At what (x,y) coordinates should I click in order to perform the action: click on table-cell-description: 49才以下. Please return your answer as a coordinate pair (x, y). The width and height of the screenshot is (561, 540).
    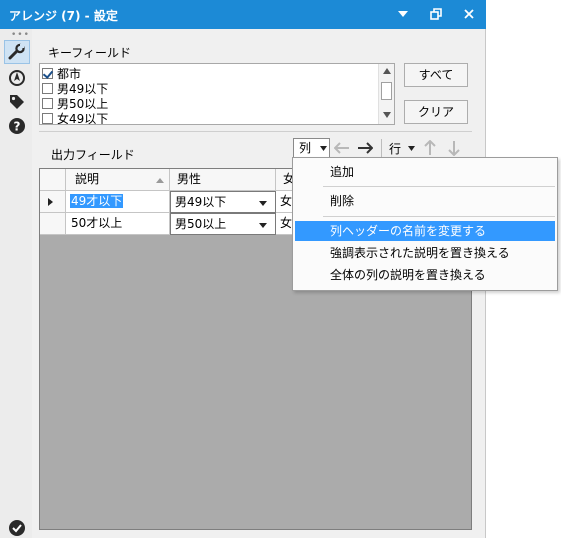
    Looking at the image, I should click on (118, 202).